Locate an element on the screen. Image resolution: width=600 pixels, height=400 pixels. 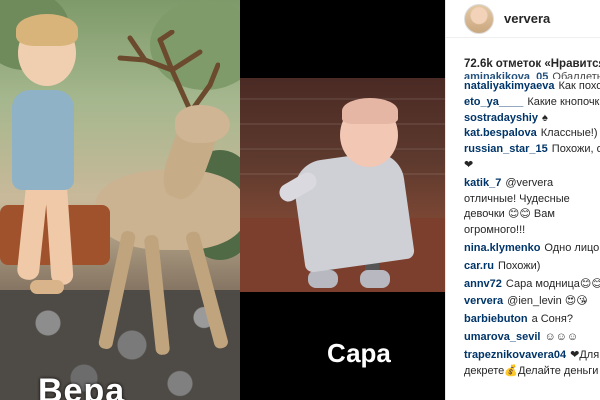
comment-item: eto_ya____ Какие кнопочки is located at coordinates (532, 103).